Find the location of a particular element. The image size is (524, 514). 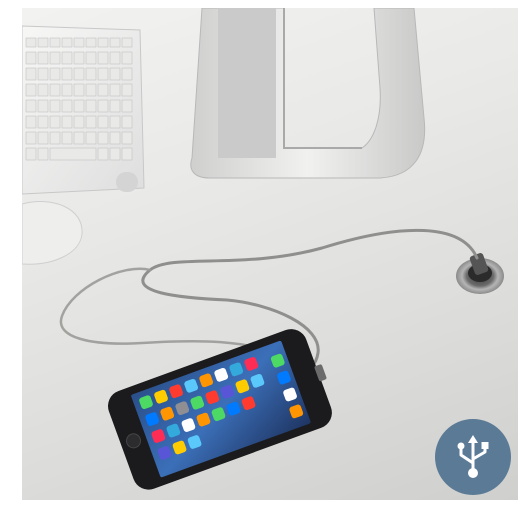

usb-icon is located at coordinates (473, 456).